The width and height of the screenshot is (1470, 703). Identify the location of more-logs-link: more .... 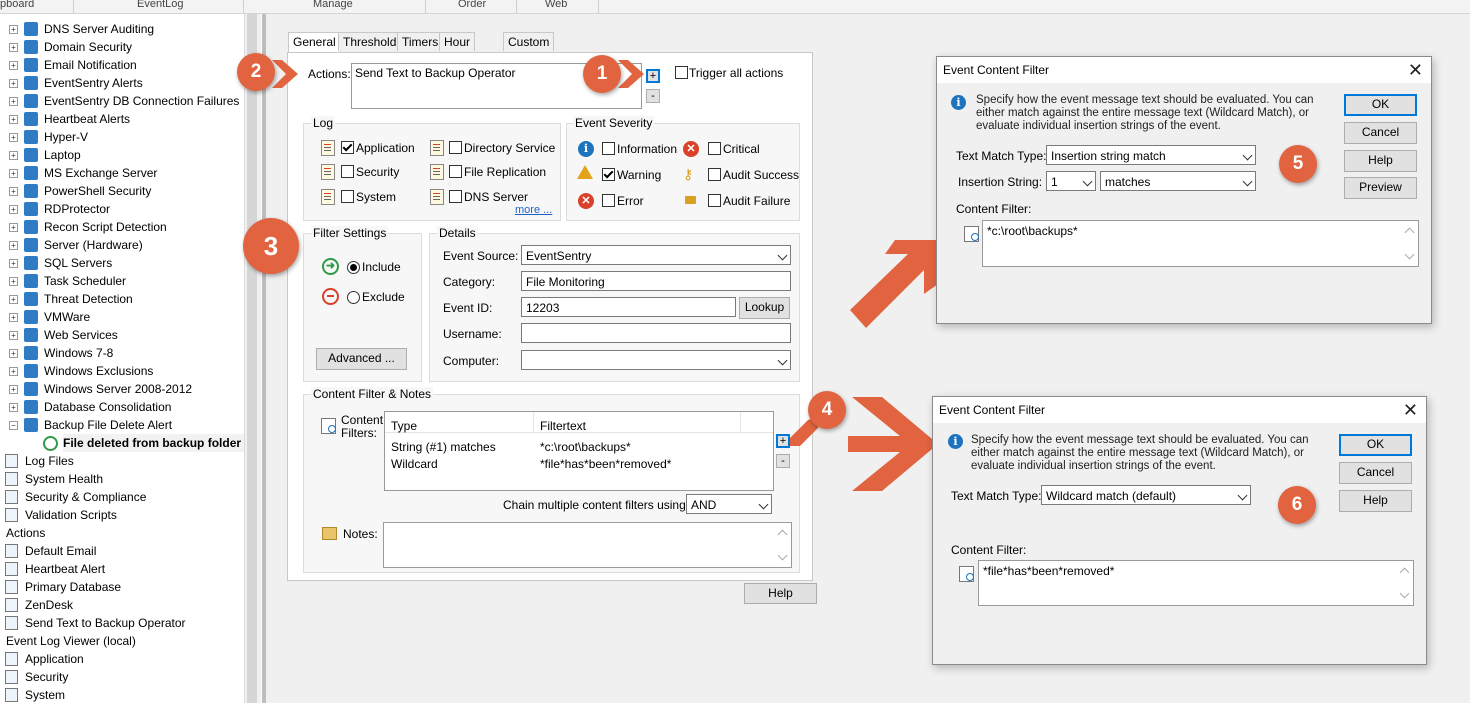
(533, 210).